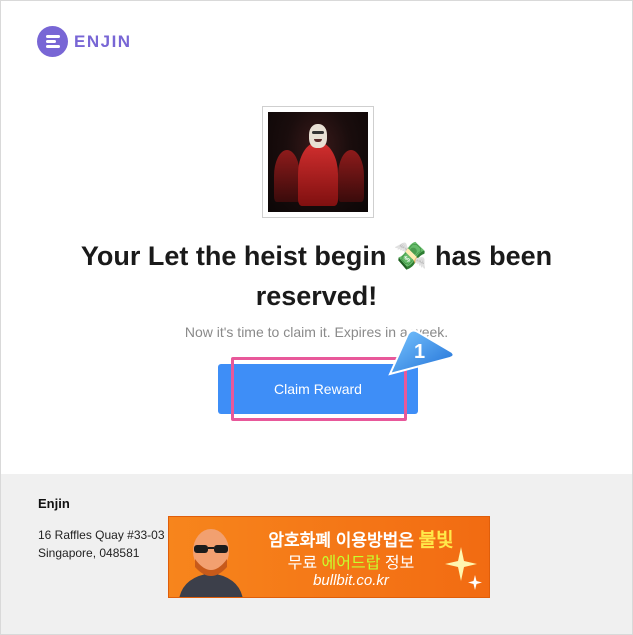  I want to click on sparkle-icon, so click(463, 568).